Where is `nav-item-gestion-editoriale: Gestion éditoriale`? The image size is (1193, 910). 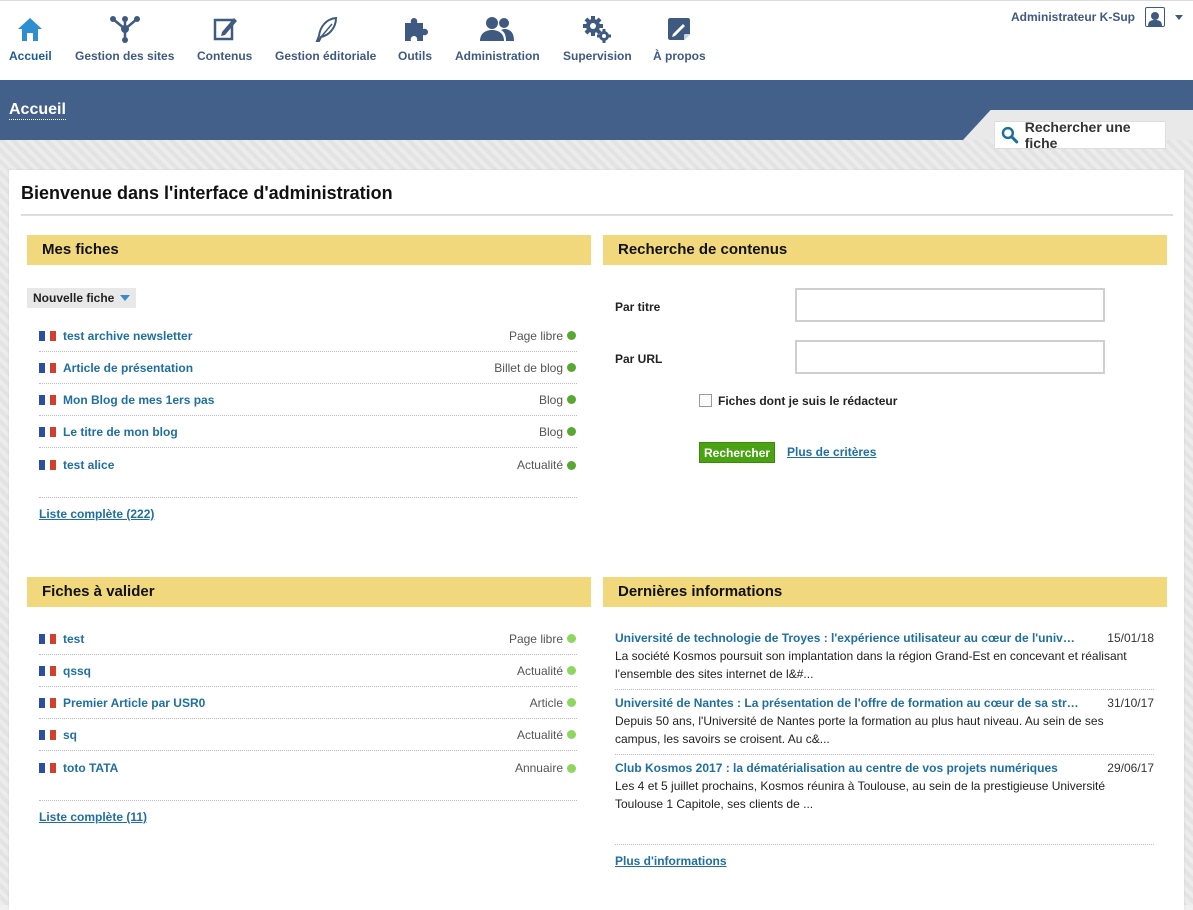
nav-item-gestion-editoriale: Gestion éditoriale is located at coordinates (325, 39).